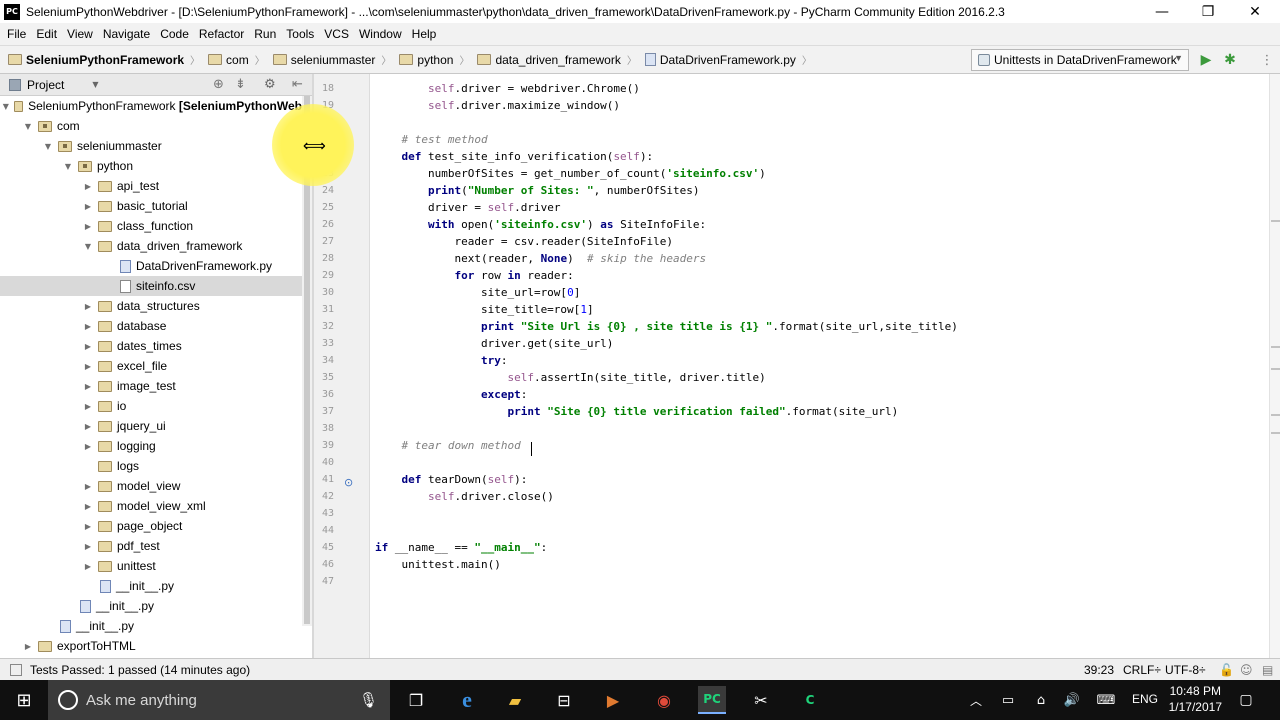 This screenshot has width=1280, height=720. I want to click on windows-start-icon: ⊞, so click(24, 700).